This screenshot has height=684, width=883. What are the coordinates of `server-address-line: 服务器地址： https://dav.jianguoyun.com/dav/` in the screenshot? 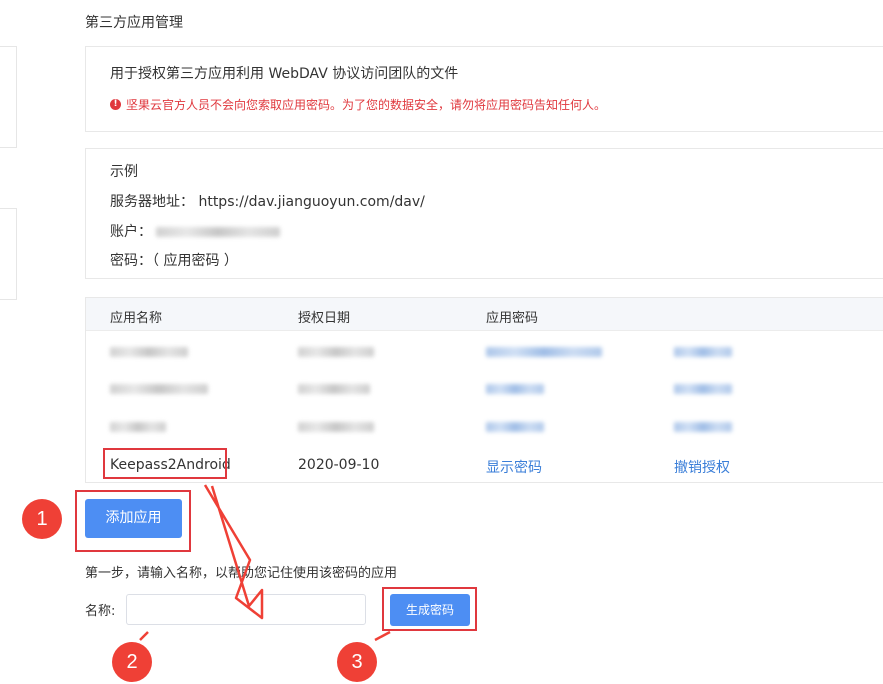 It's located at (267, 201).